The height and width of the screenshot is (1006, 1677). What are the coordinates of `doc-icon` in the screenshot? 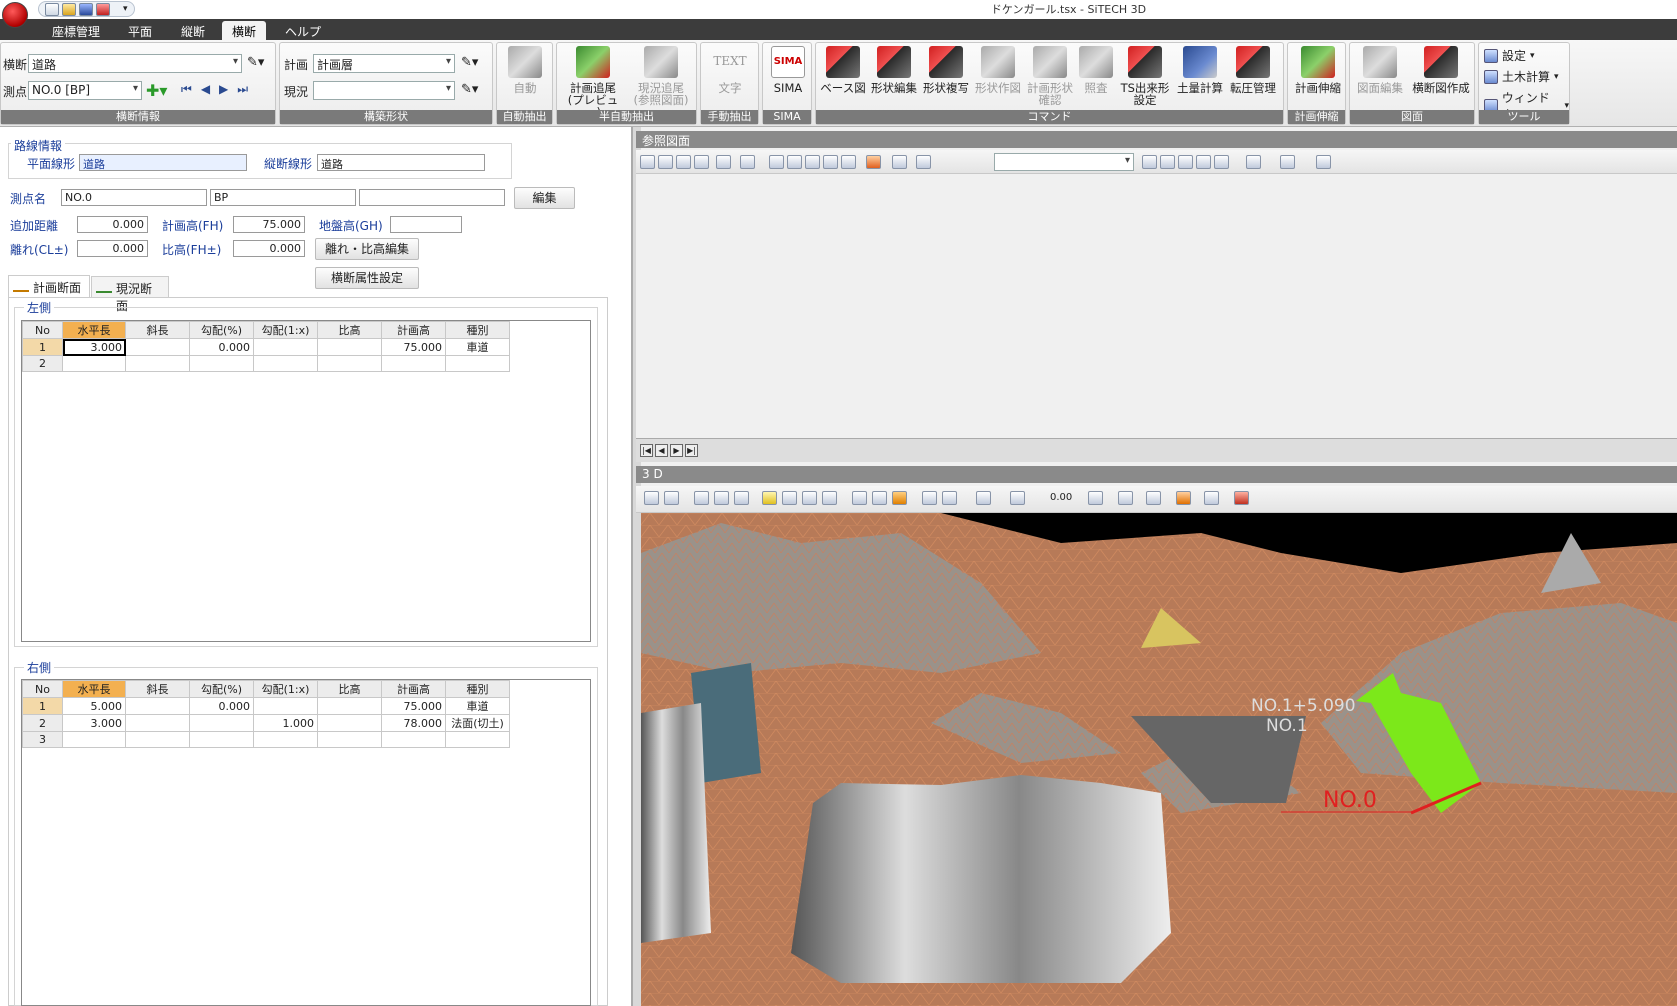 It's located at (1153, 498).